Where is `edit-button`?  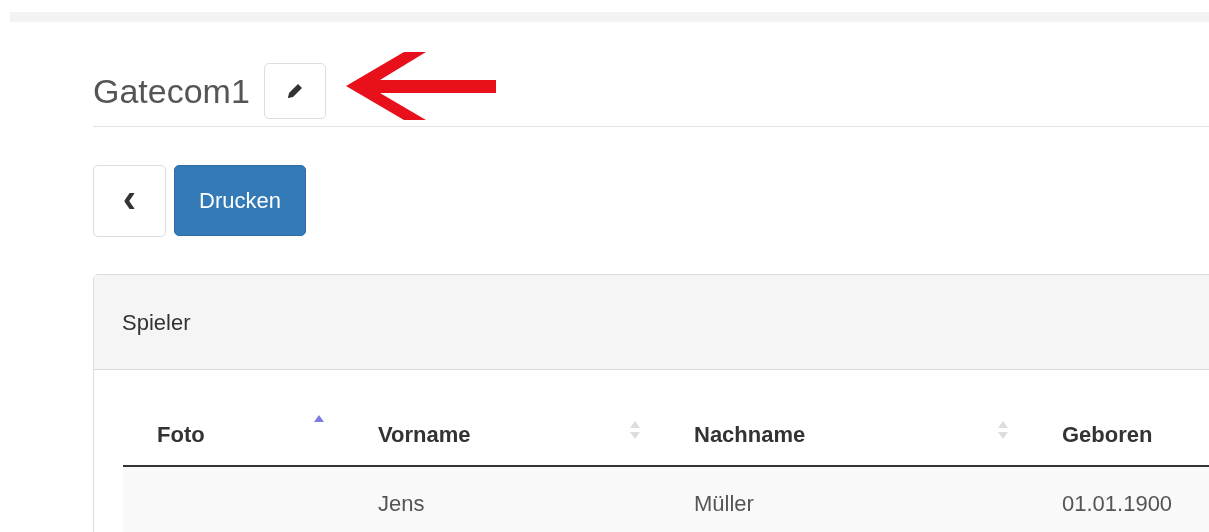
edit-button is located at coordinates (294, 91).